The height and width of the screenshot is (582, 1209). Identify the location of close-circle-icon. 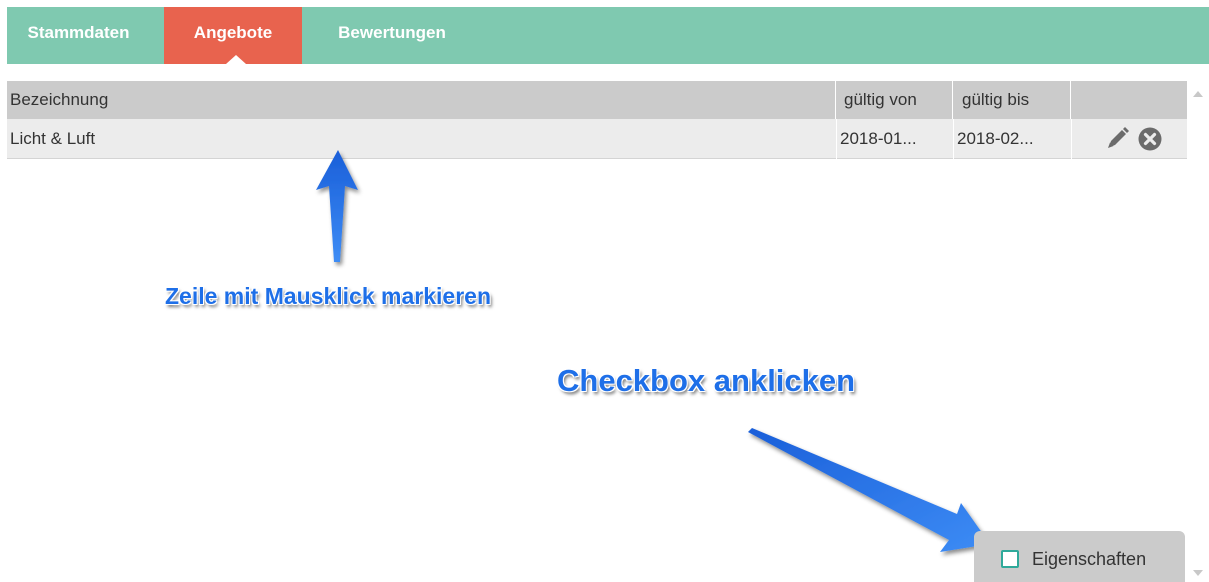
(1150, 139).